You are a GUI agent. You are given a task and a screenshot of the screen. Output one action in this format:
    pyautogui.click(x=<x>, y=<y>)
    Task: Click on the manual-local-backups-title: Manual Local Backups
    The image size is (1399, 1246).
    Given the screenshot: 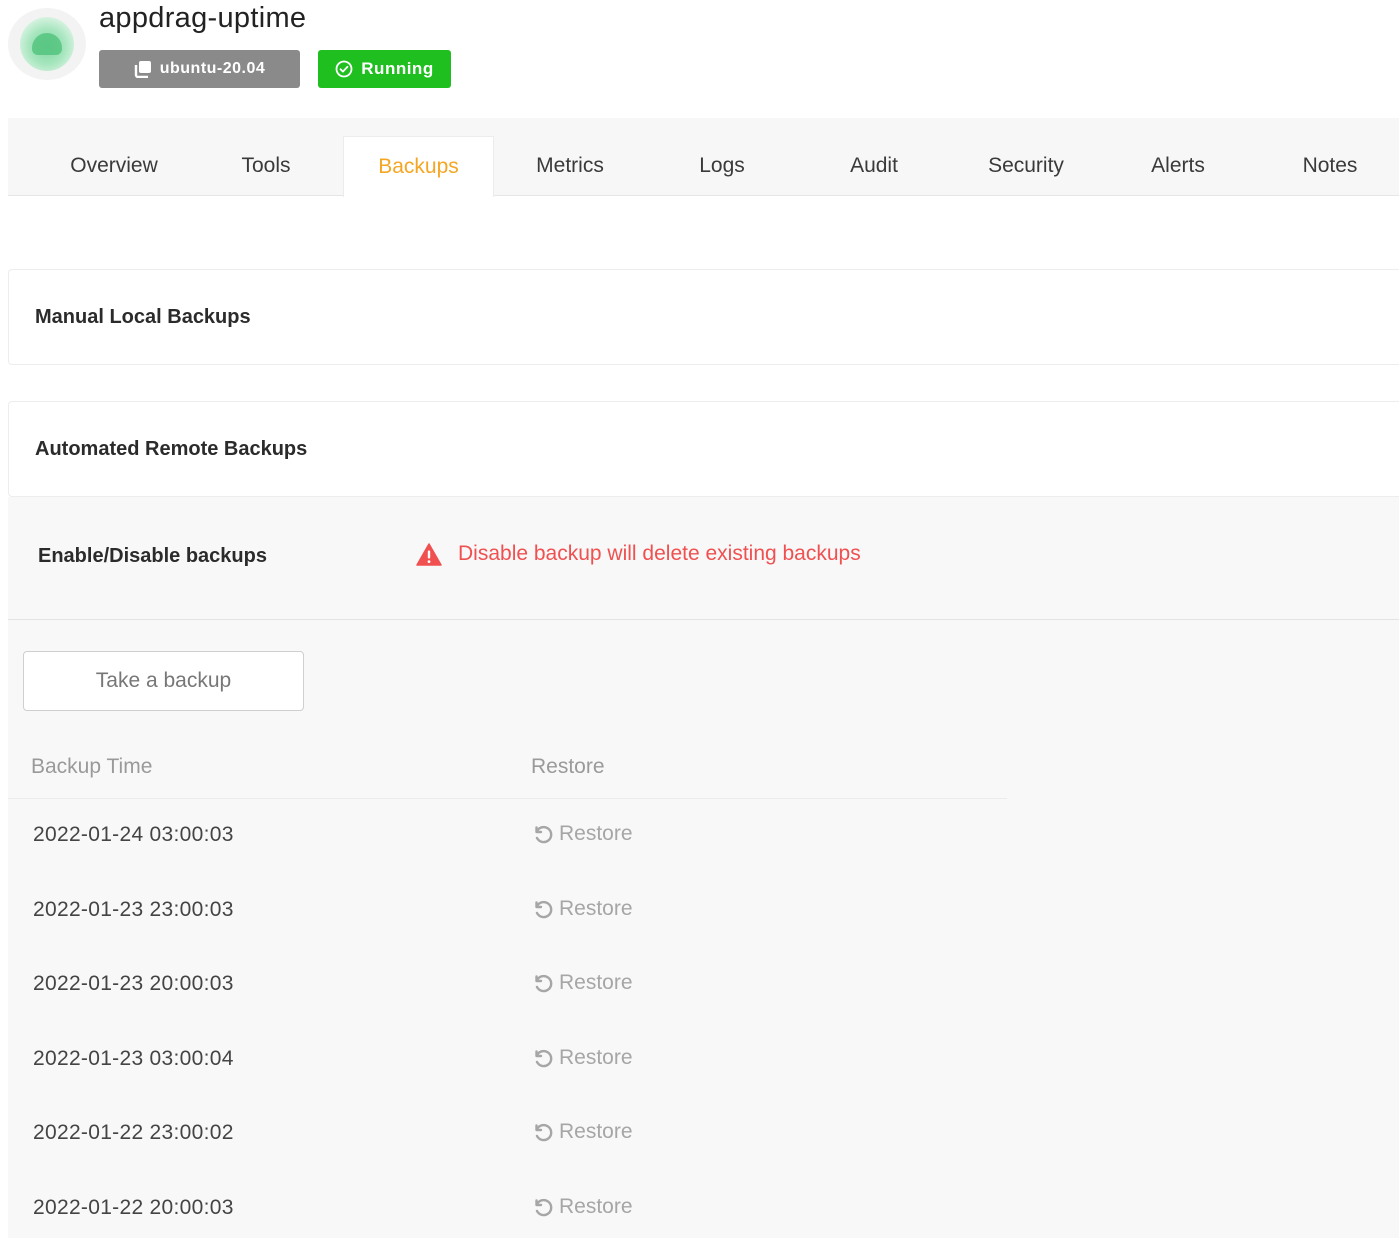 What is the action you would take?
    pyautogui.click(x=143, y=317)
    